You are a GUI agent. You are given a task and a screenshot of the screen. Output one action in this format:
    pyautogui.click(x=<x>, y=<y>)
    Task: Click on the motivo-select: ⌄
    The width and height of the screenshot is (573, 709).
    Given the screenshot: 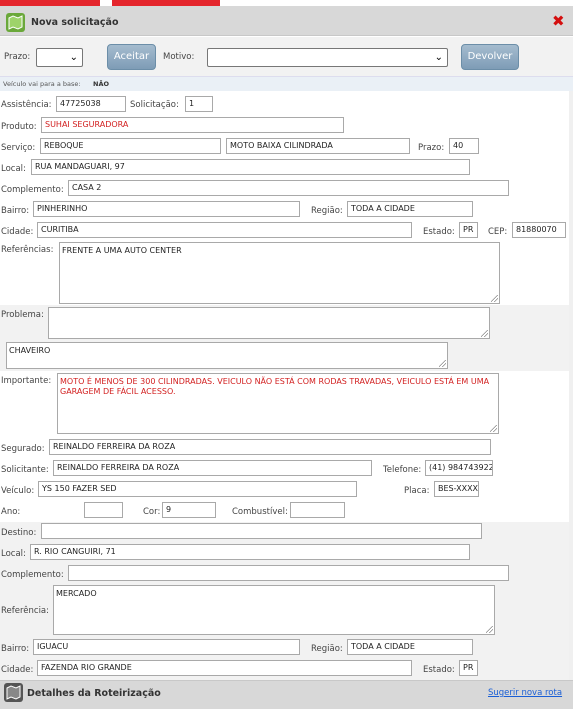 What is the action you would take?
    pyautogui.click(x=327, y=57)
    